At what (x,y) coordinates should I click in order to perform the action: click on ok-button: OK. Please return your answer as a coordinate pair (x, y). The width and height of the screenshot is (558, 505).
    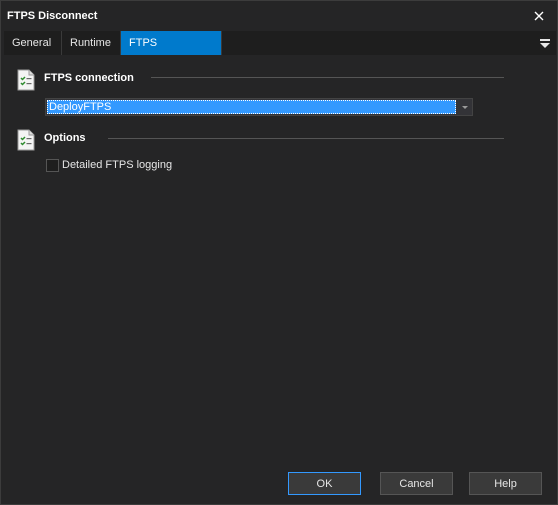
    Looking at the image, I should click on (324, 483).